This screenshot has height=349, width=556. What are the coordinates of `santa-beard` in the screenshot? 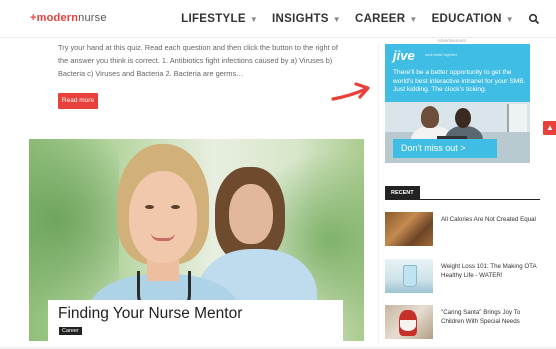 It's located at (408, 325).